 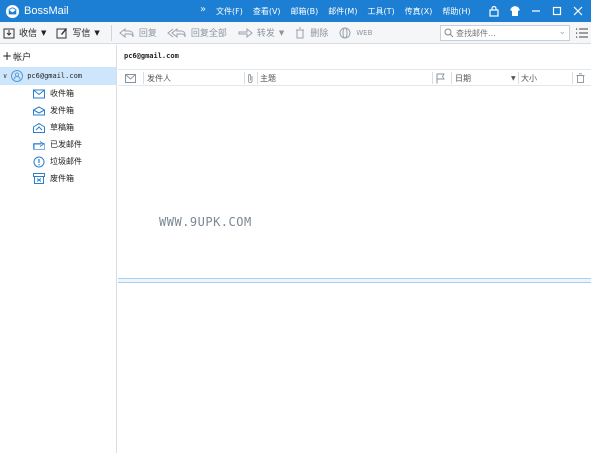 I want to click on window-controls, so click(x=534, y=11).